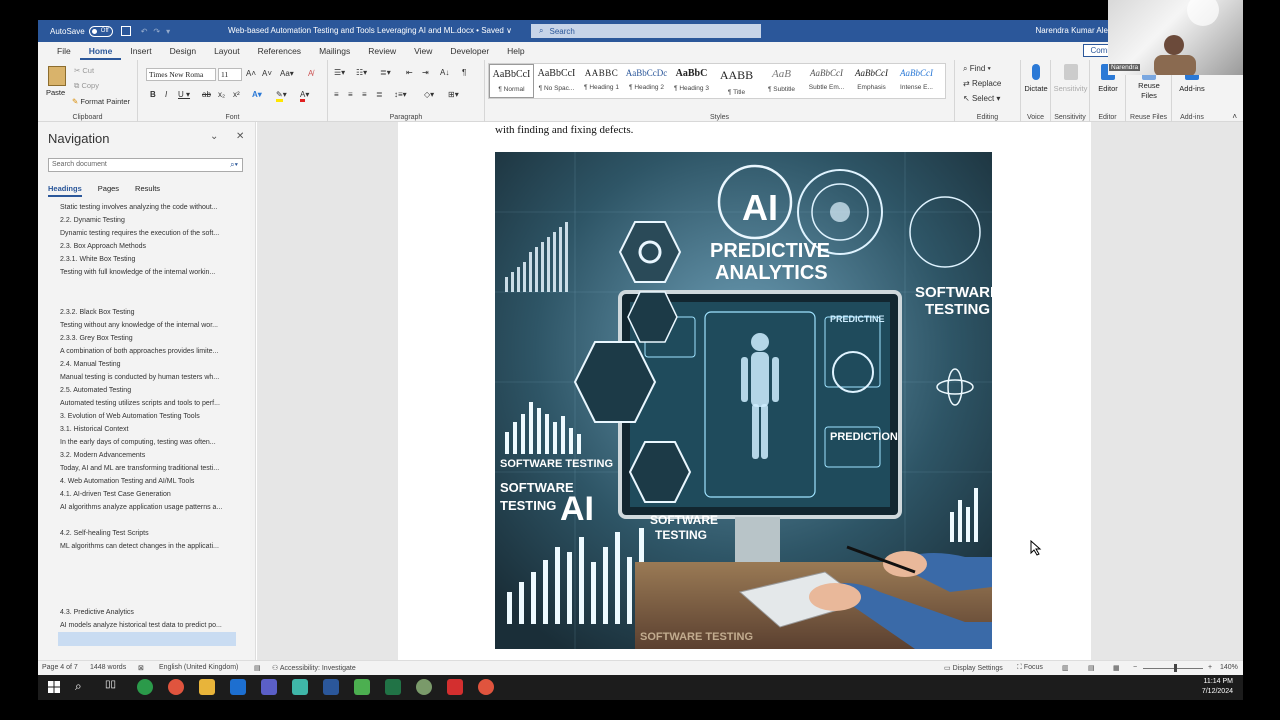  I want to click on nav-heading-item: 2.3.3. Grey Box Testing, so click(96, 338).